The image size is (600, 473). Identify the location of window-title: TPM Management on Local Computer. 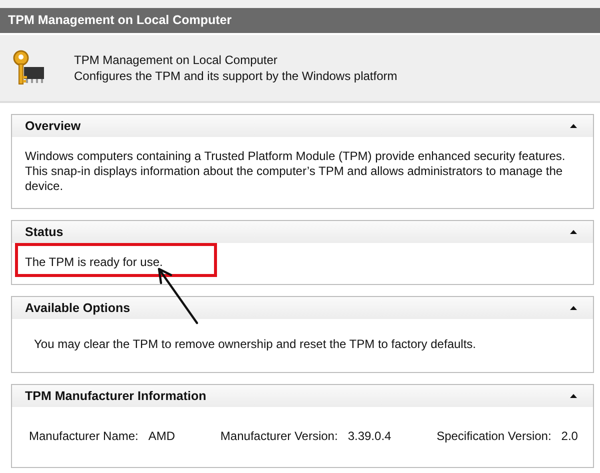
(300, 21).